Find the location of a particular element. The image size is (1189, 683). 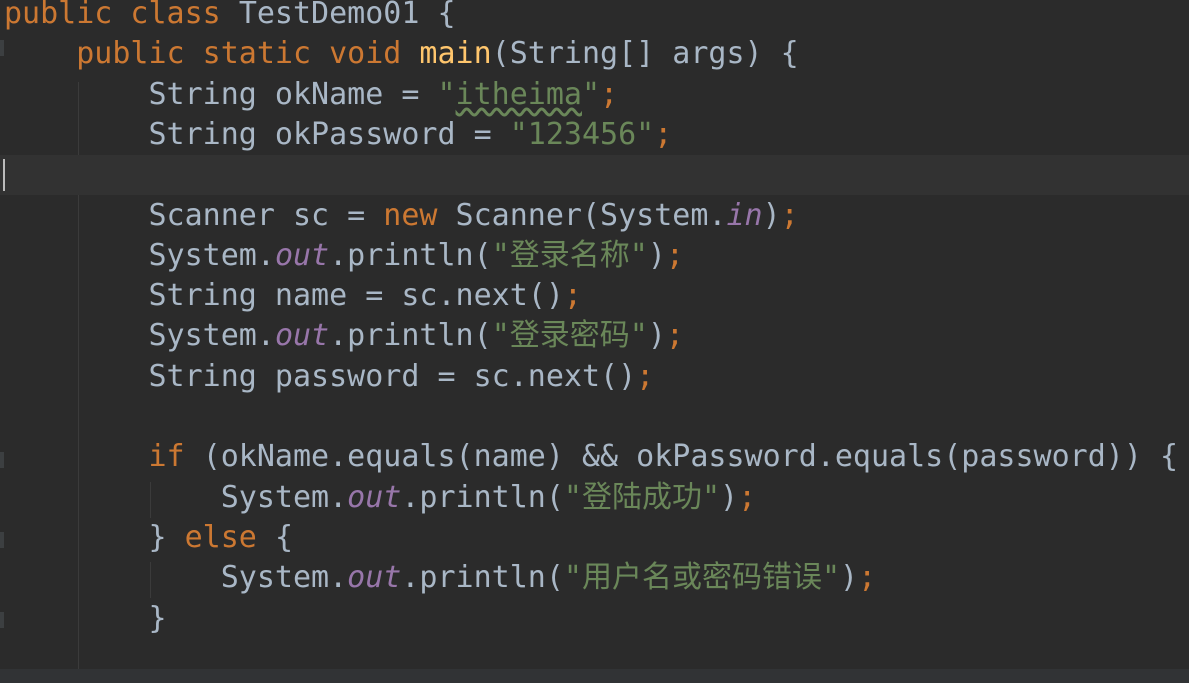

code-line: public static void main(String[] args) { is located at coordinates (594, 54).